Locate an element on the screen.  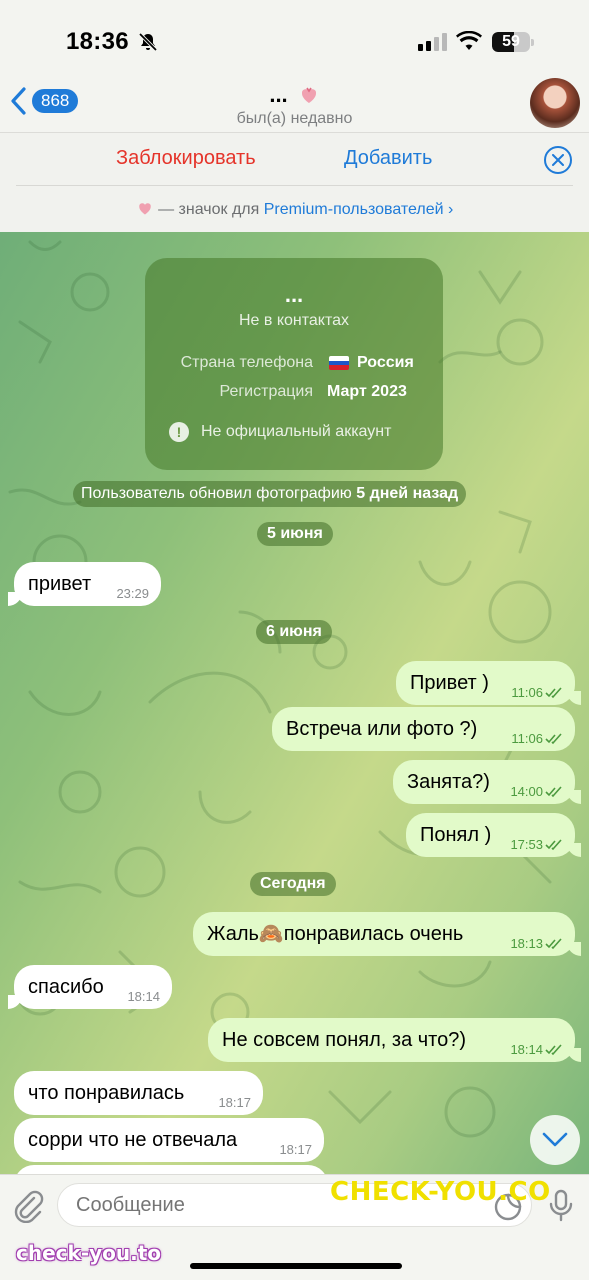
message-bubble-out: Встреча или фото ?) 11:06 is located at coordinates (423, 729).